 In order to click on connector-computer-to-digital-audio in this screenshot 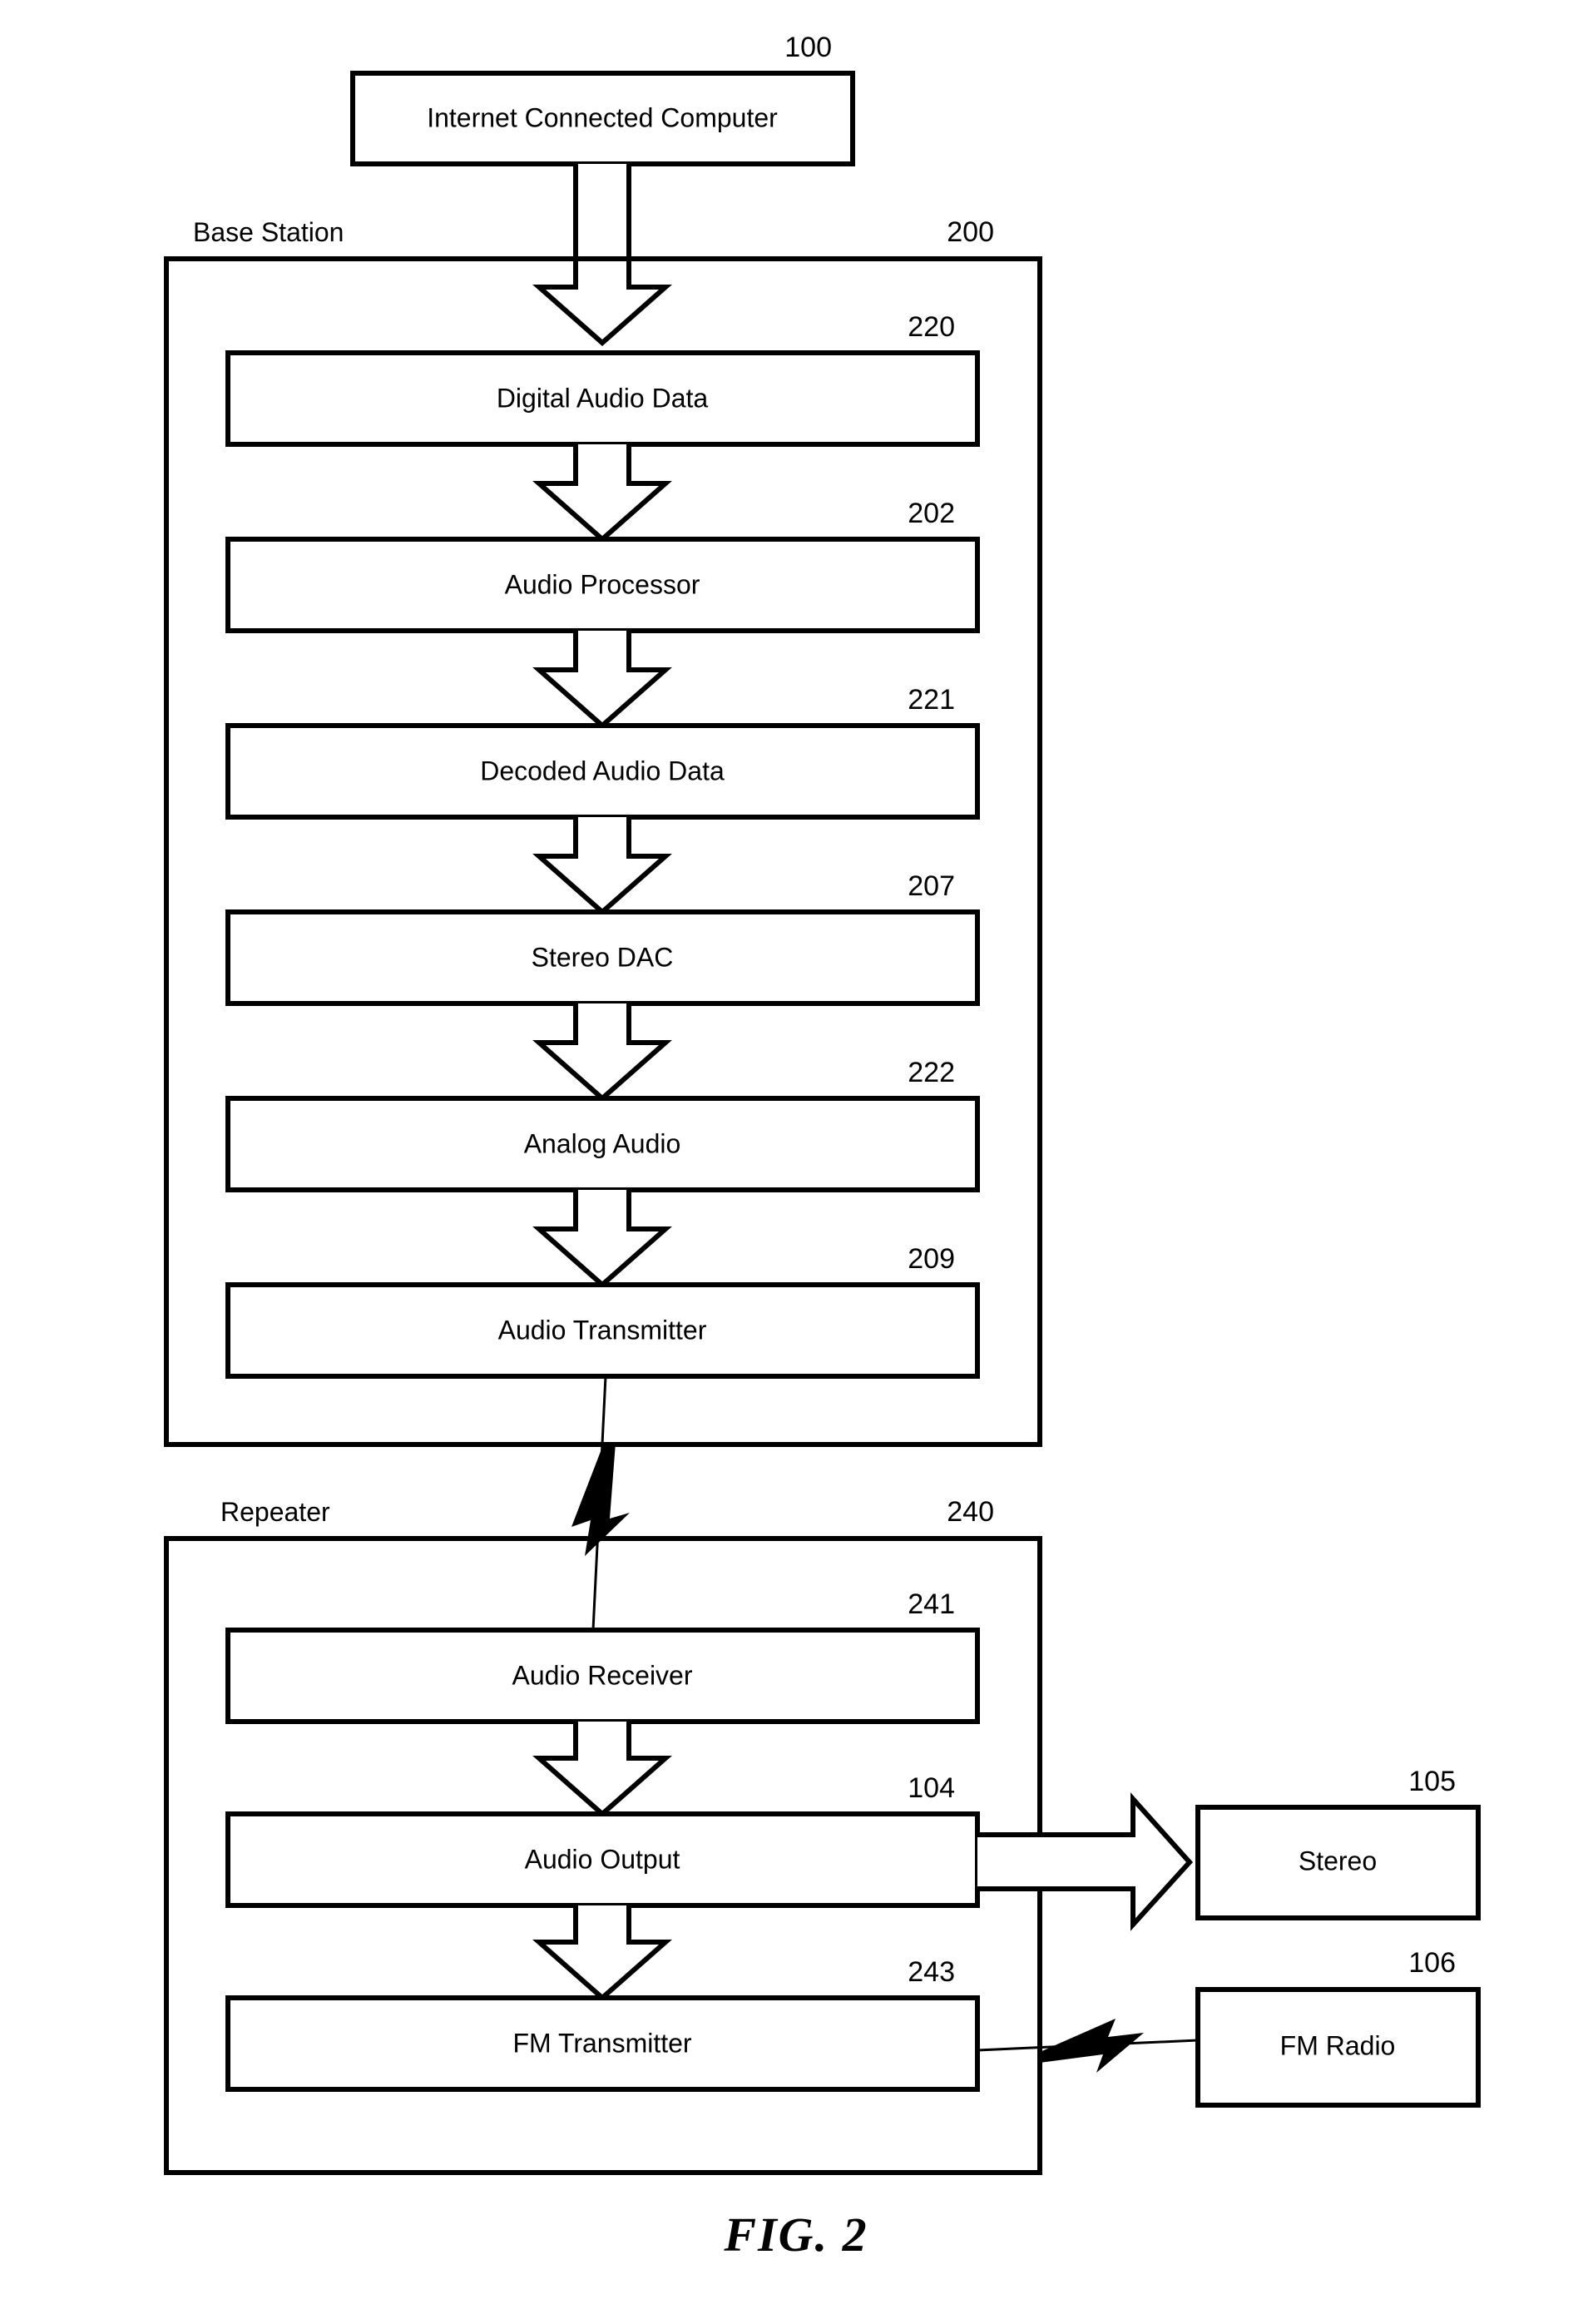, I will do `click(602, 255)`.